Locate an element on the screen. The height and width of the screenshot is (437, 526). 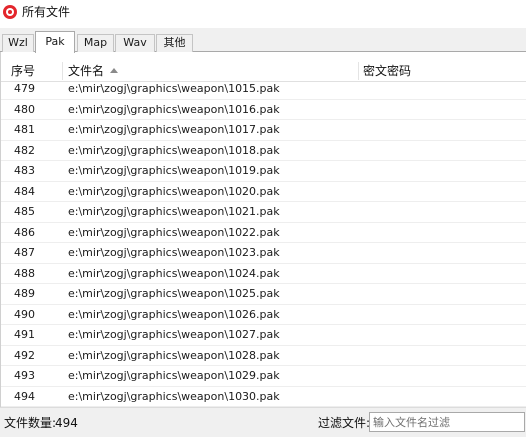
table-row: 482 e:\mir\zogj\graphics\weapon\1018.pak is located at coordinates (263, 151).